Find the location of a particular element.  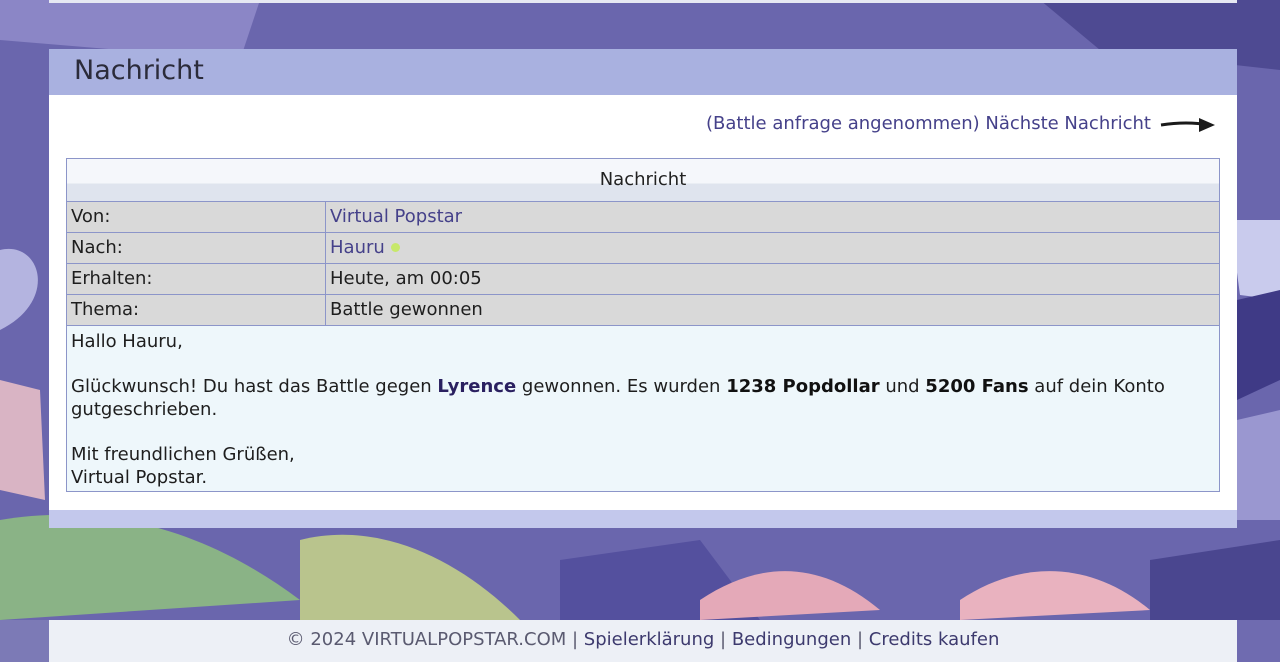

row-received: Erhalten: Heute, am 00:05 is located at coordinates (643, 279).